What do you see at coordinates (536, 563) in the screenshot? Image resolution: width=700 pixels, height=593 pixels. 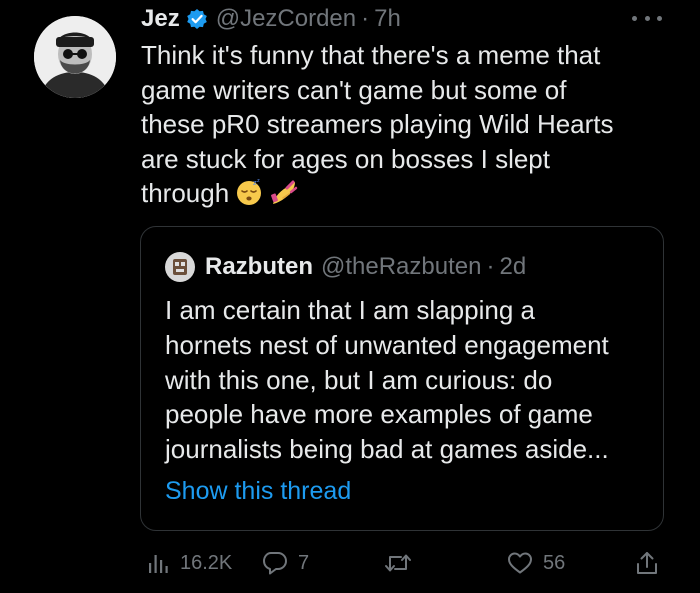 I see `like-button: 56` at bounding box center [536, 563].